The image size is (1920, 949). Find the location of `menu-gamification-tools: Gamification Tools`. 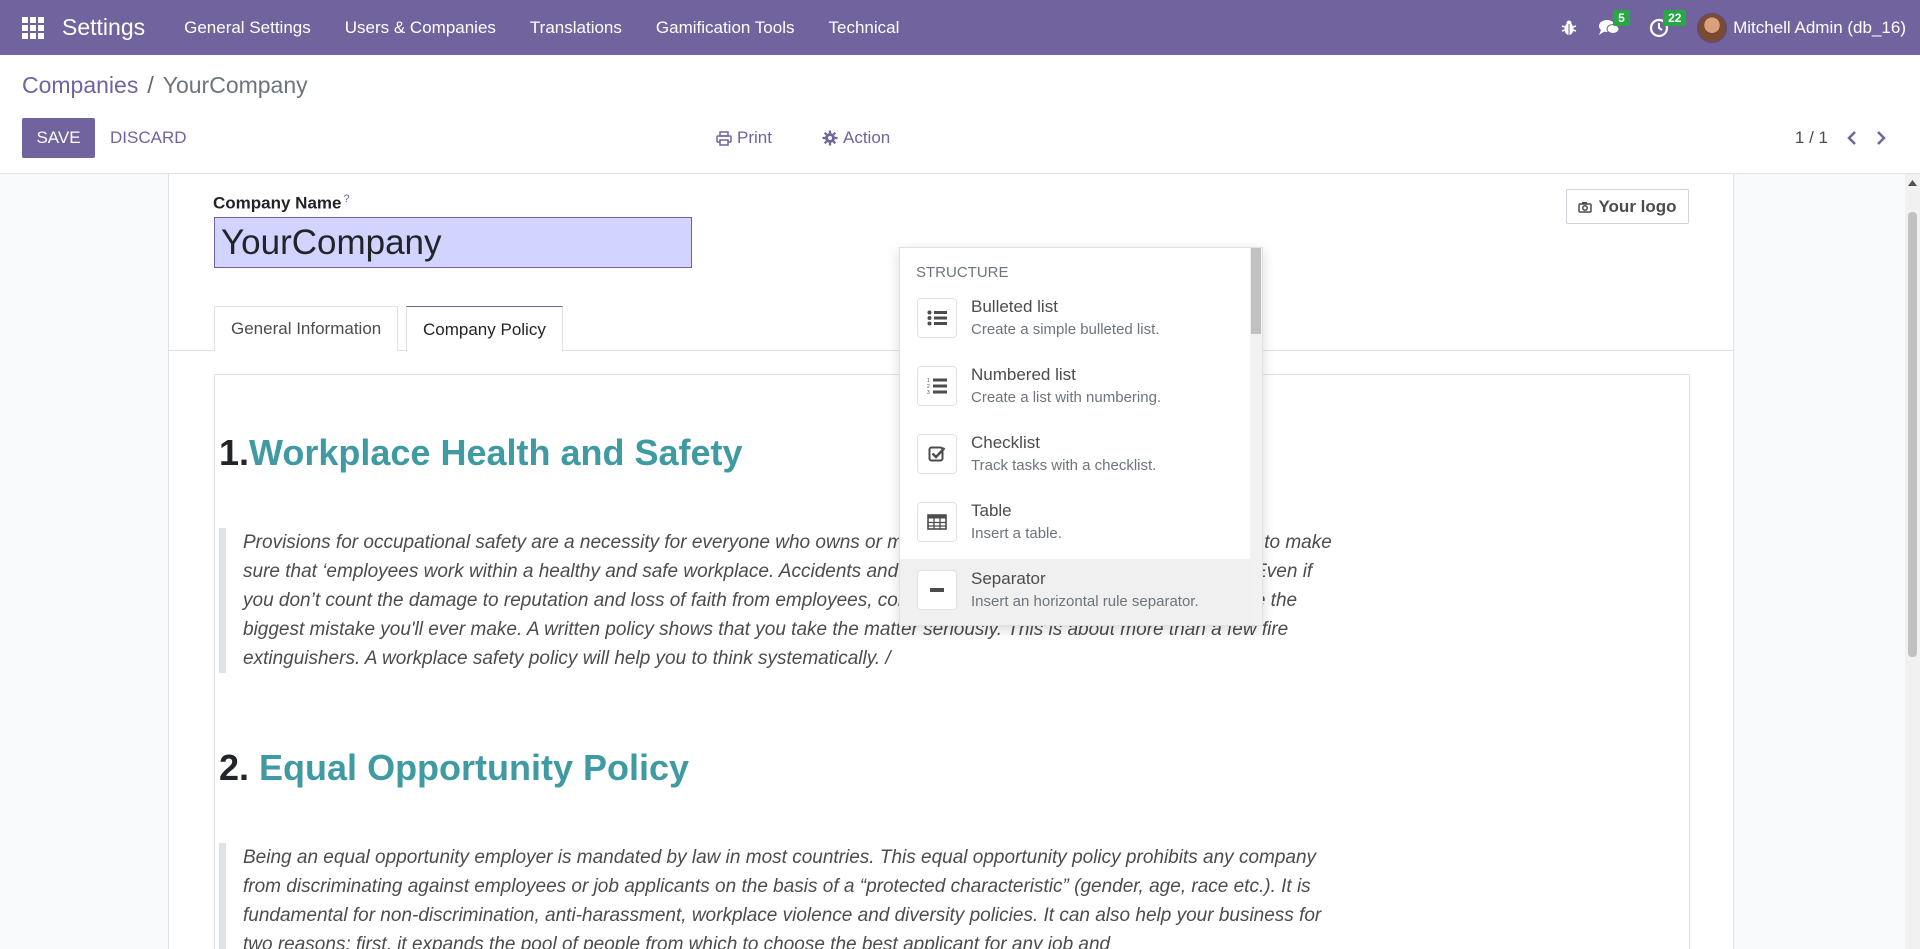

menu-gamification-tools: Gamification Tools is located at coordinates (725, 28).